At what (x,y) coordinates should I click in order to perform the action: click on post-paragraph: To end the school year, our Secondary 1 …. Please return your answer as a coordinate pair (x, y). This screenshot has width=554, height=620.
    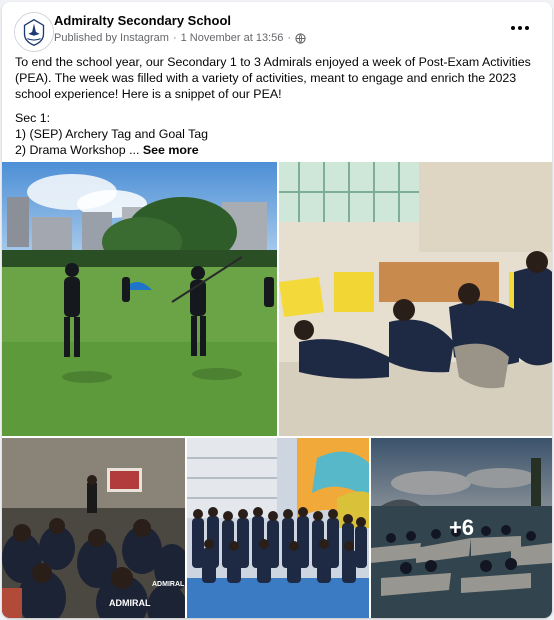
    Looking at the image, I should click on (273, 78).